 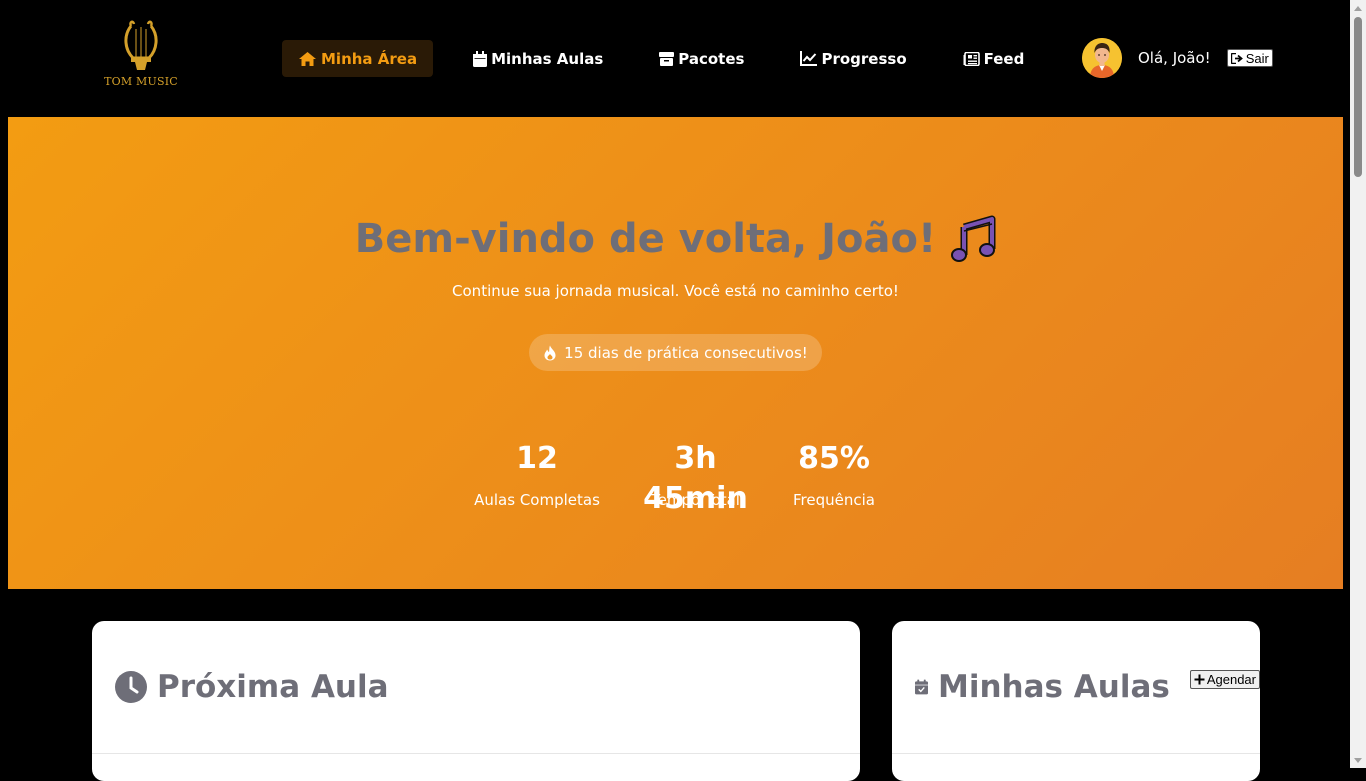 What do you see at coordinates (1358, 97) in the screenshot?
I see `scrollbar-thumb` at bounding box center [1358, 97].